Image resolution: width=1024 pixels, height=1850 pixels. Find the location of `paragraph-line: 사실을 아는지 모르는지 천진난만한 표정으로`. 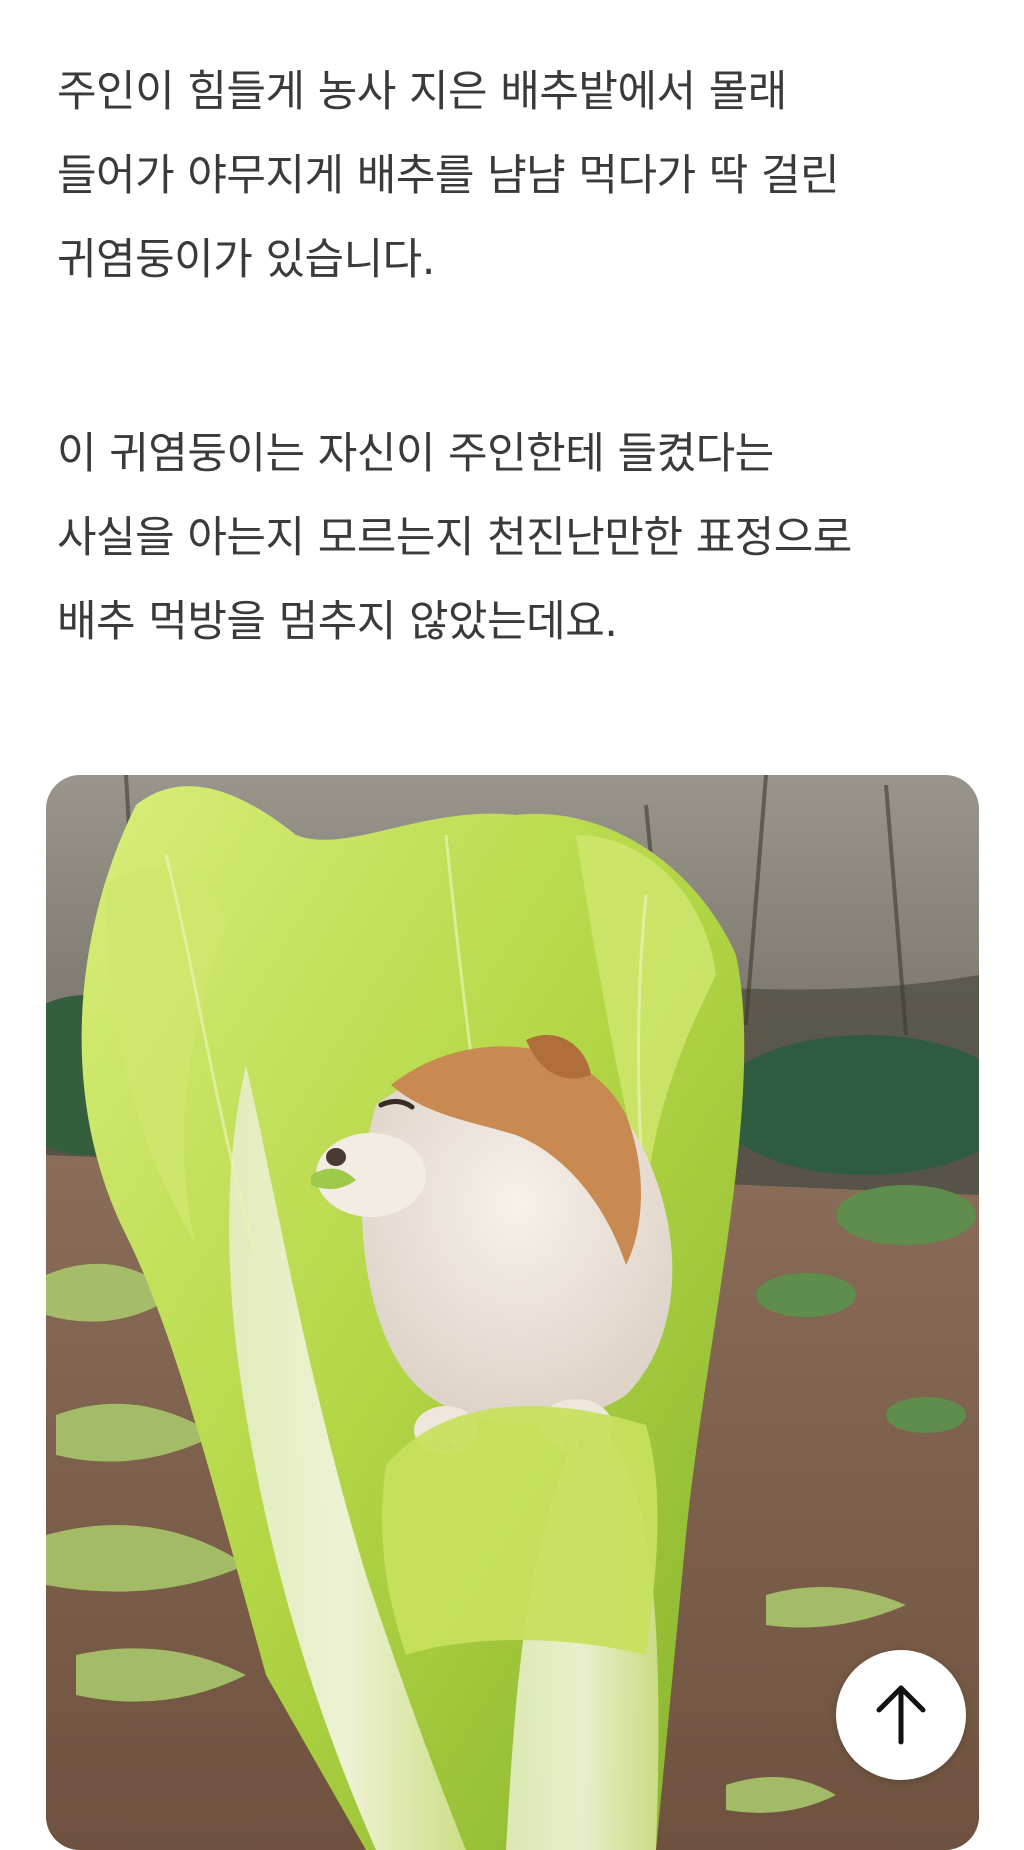

paragraph-line: 사실을 아는지 모르는지 천진난만한 표정으로 is located at coordinates (454, 538).